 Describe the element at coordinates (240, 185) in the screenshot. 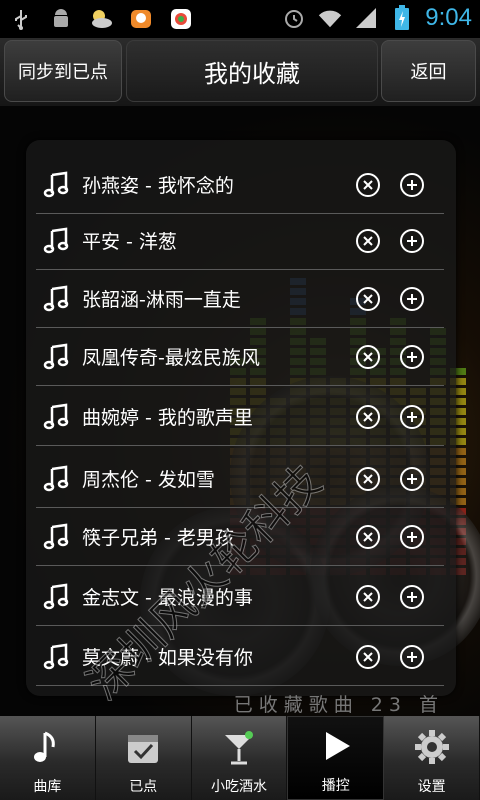

I see `song-row: 孙燕姿 - 我怀念的` at that location.